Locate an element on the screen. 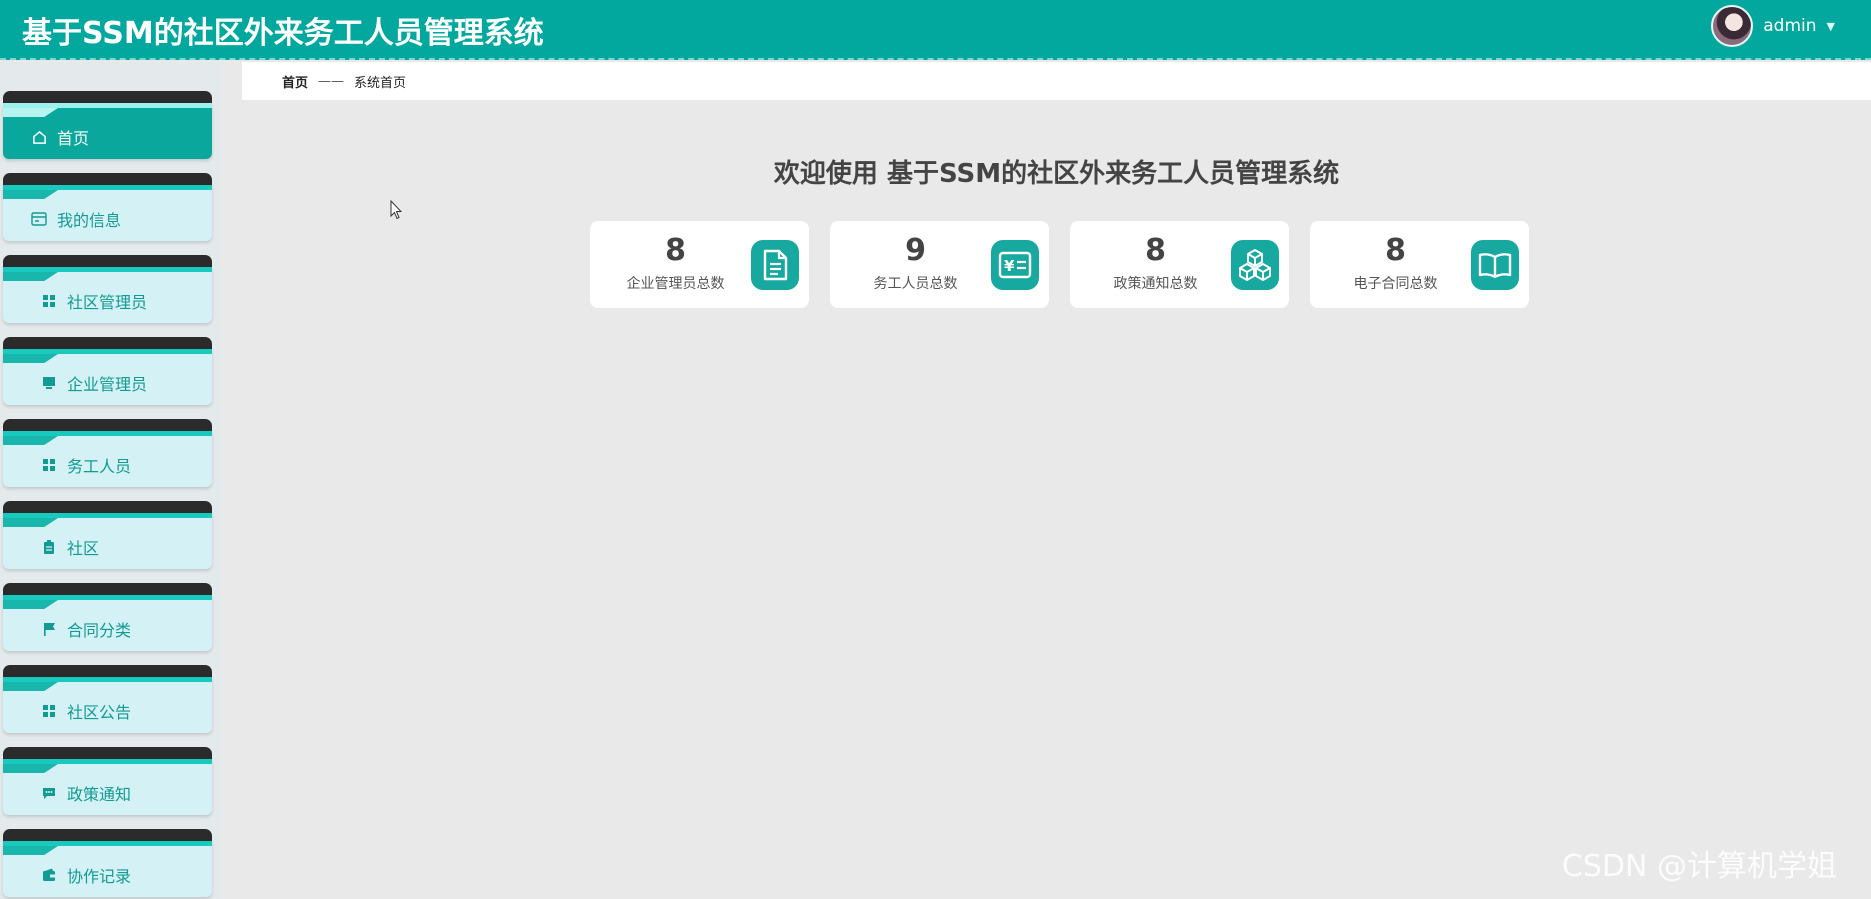  stat-label: 务工人员总数 is located at coordinates (915, 284).